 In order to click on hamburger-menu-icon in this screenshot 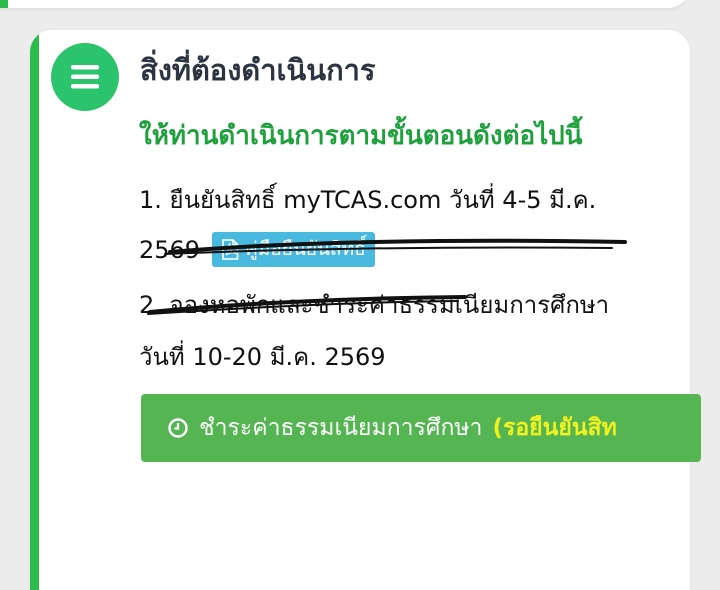, I will do `click(85, 77)`.